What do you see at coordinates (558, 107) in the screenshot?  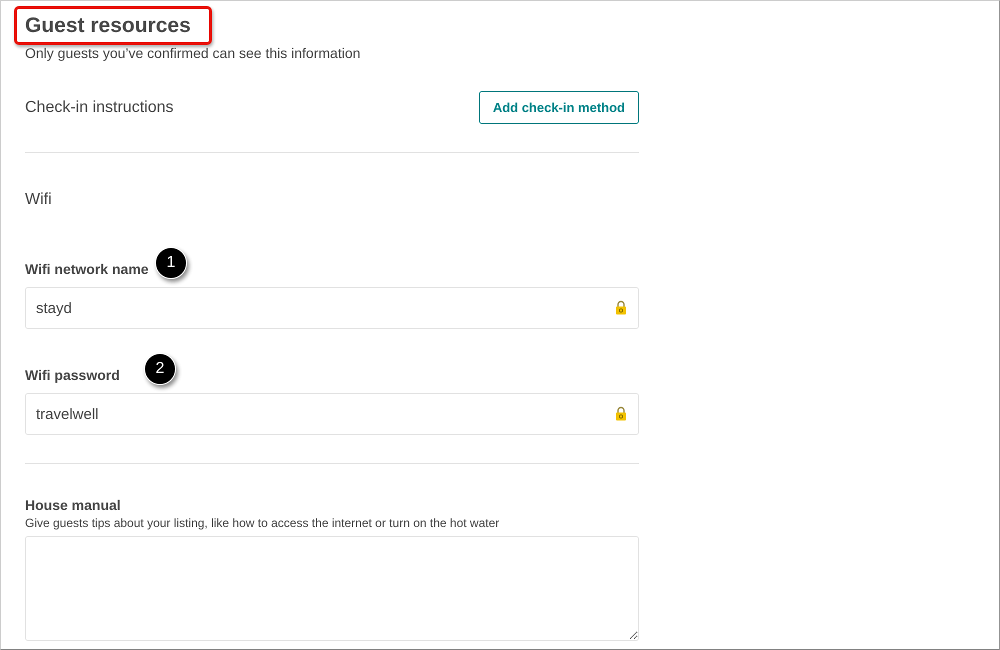 I see `add-check-in-button: Add check-in method` at bounding box center [558, 107].